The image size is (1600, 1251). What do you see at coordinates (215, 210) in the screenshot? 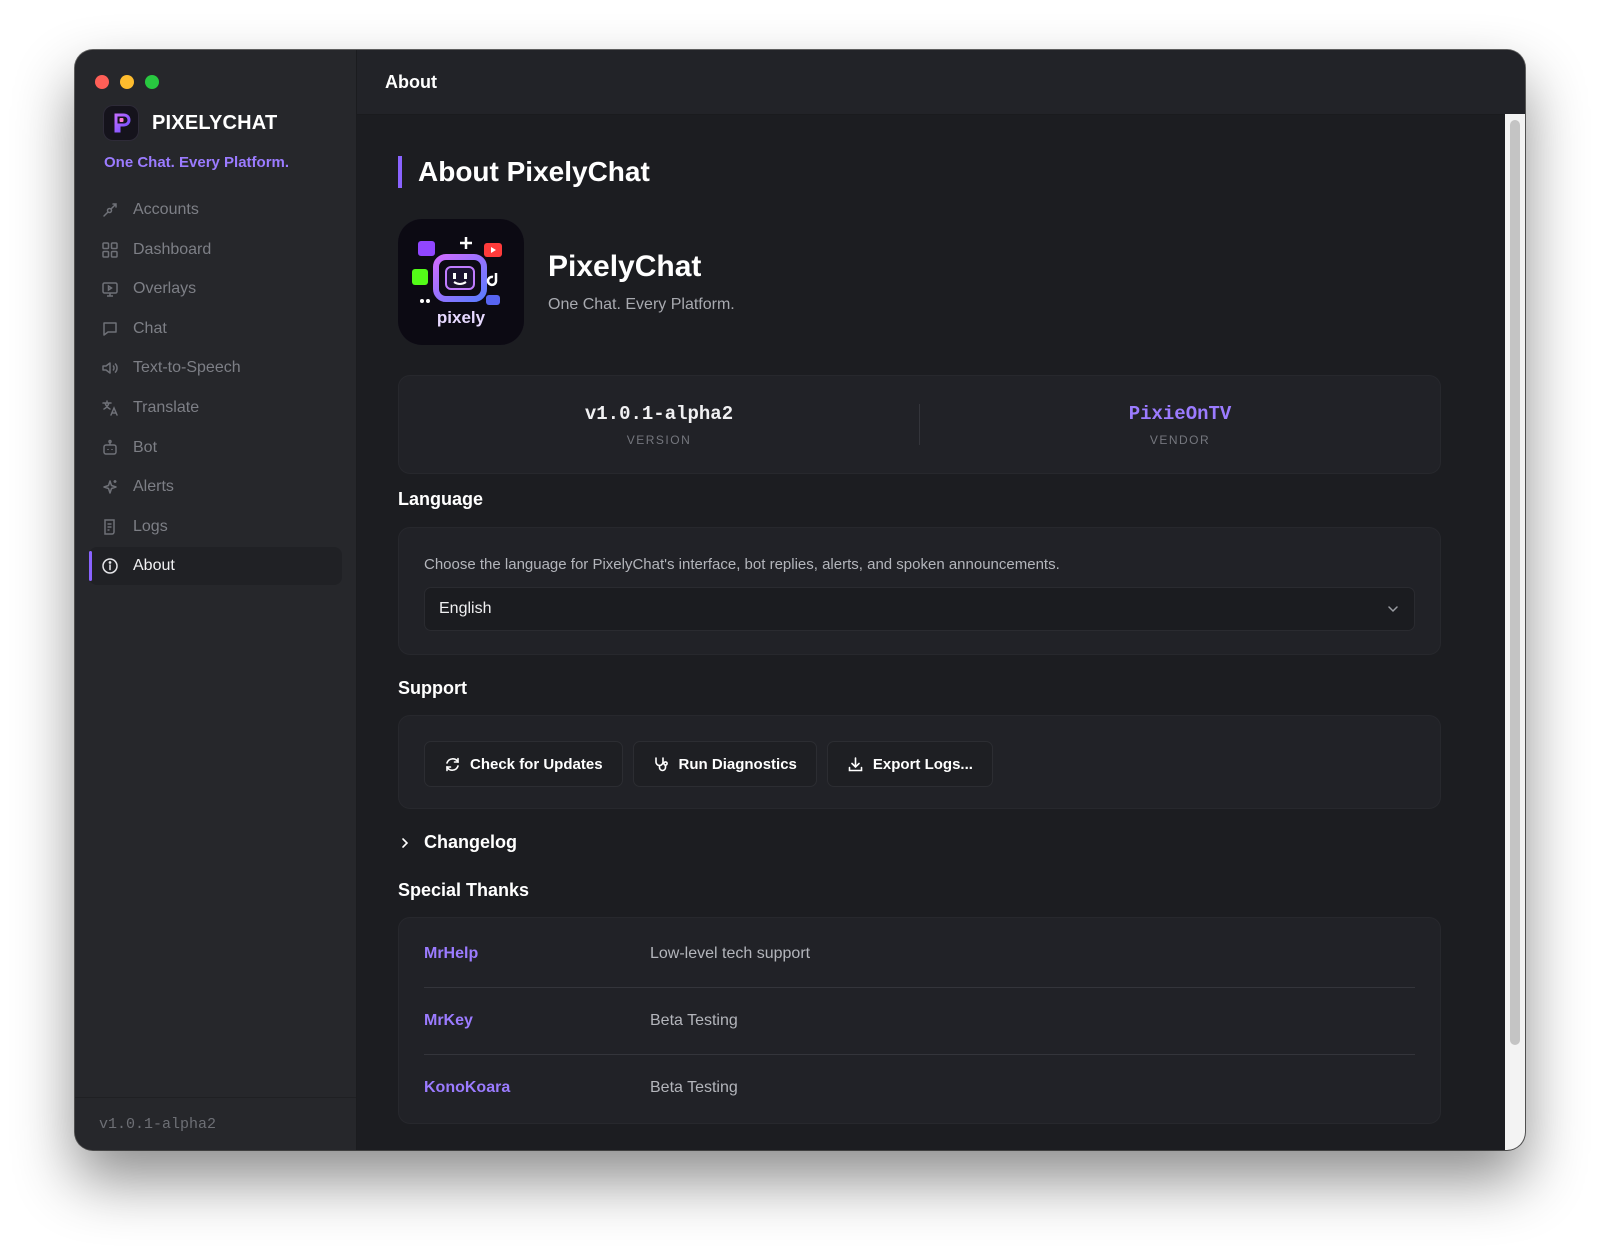
I see `sidebar-item-accounts: Accounts` at bounding box center [215, 210].